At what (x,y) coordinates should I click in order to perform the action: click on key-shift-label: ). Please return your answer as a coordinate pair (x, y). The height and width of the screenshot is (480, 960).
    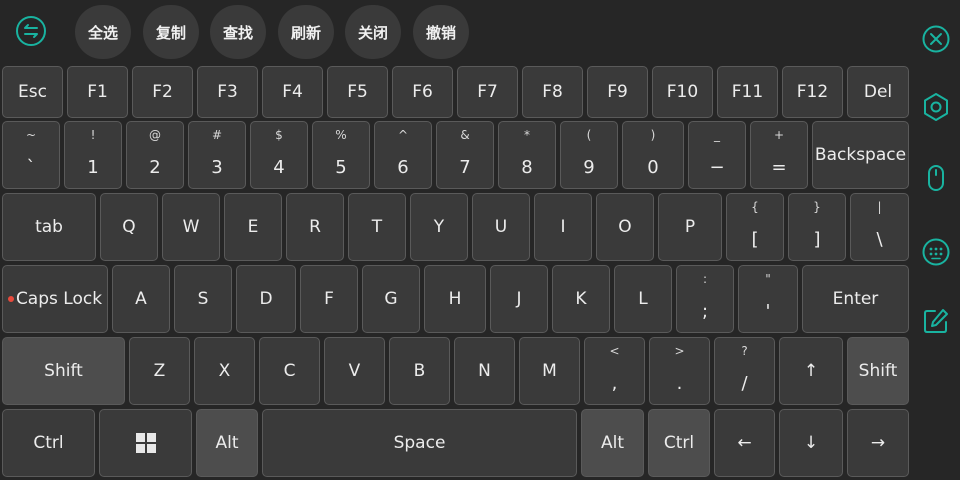
    Looking at the image, I should click on (653, 135).